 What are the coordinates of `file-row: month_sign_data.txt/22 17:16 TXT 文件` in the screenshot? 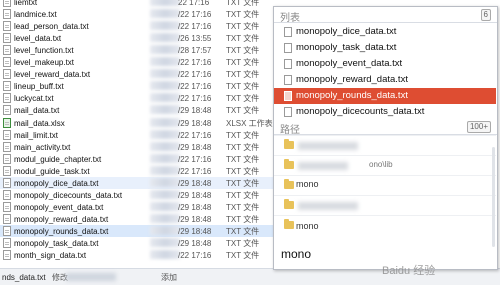 It's located at (150, 255).